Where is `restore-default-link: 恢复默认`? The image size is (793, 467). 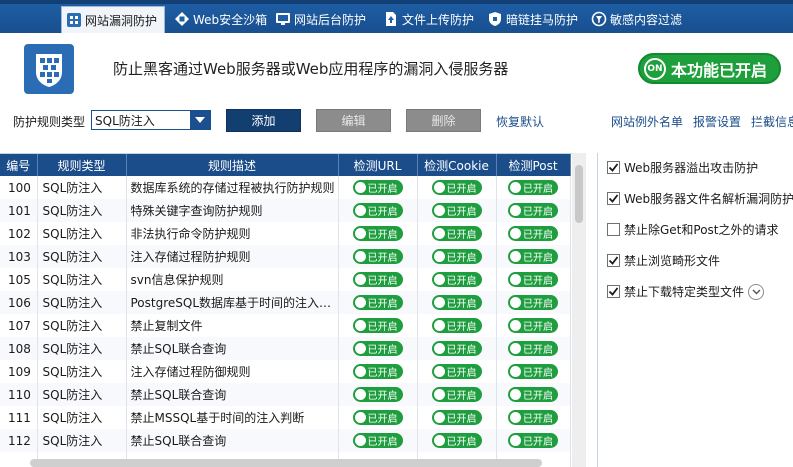
restore-default-link: 恢复默认 is located at coordinates (520, 121).